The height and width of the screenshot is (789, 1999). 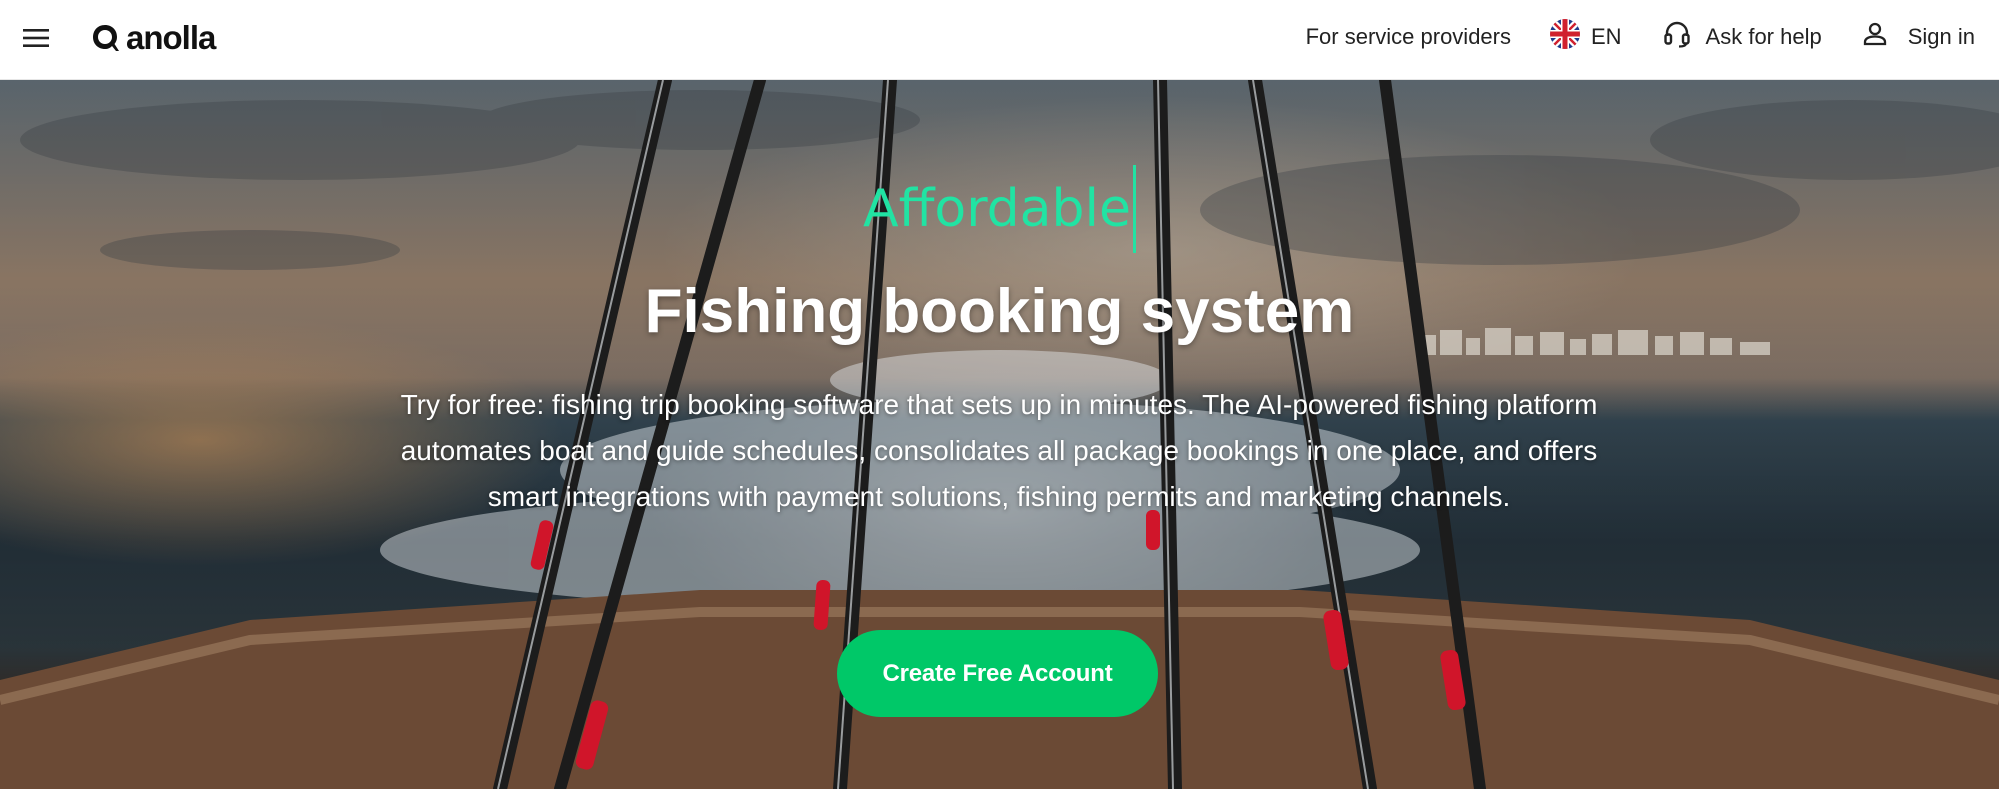 What do you see at coordinates (997, 673) in the screenshot?
I see `create-free-account-button: Create Free Account` at bounding box center [997, 673].